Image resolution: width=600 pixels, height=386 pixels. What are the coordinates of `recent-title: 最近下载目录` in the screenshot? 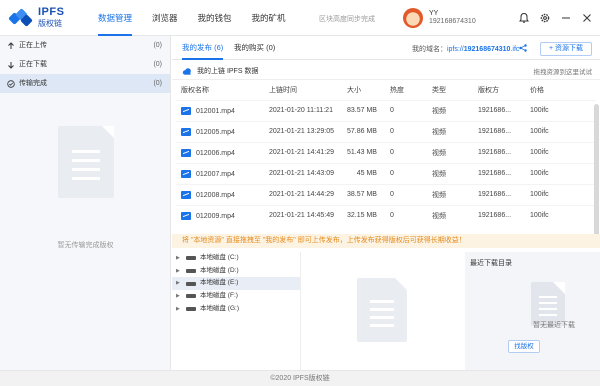 It's located at (491, 263).